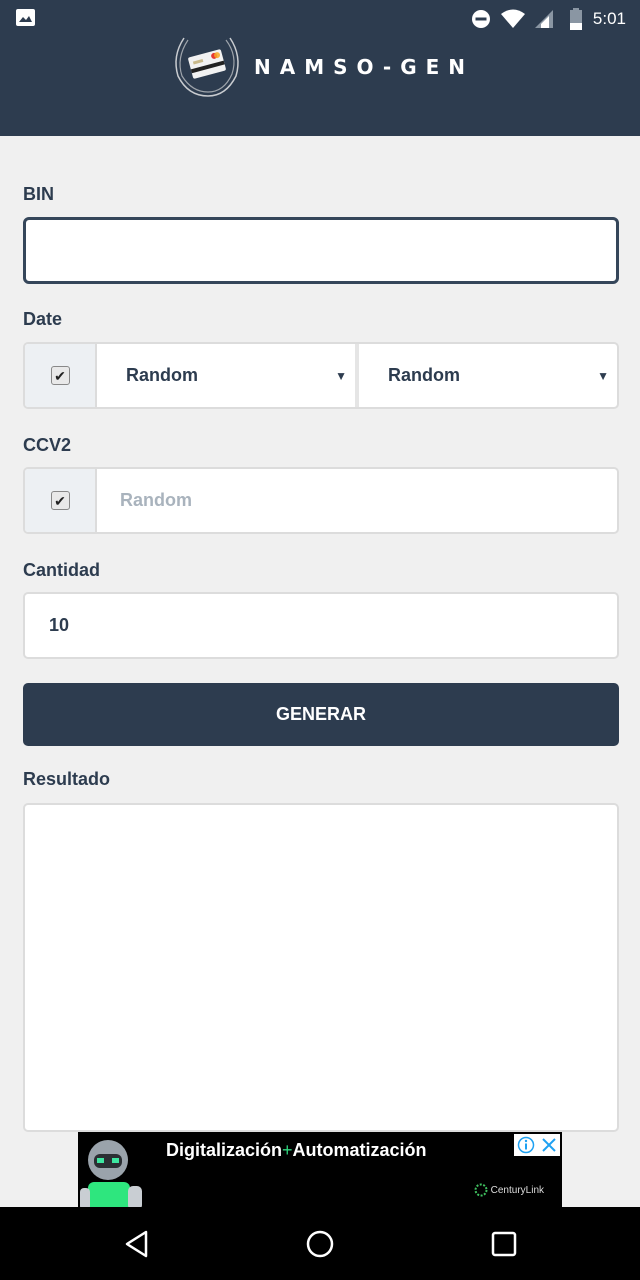 The height and width of the screenshot is (1280, 640). Describe the element at coordinates (320, 19) in the screenshot. I see `status-bar: 5:01` at that location.